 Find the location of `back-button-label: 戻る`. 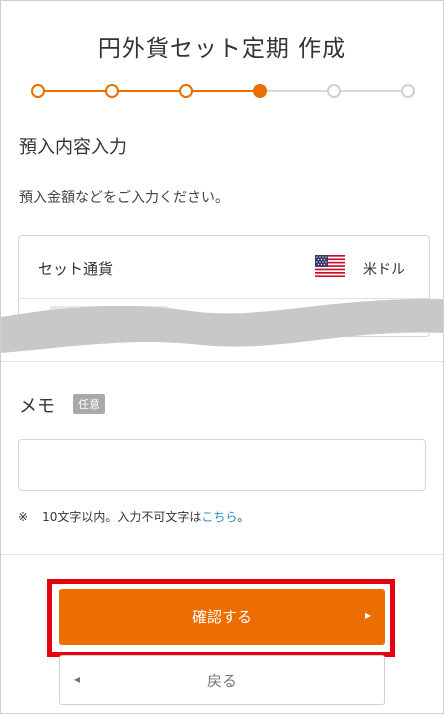

back-button-label: 戻る is located at coordinates (221, 681).